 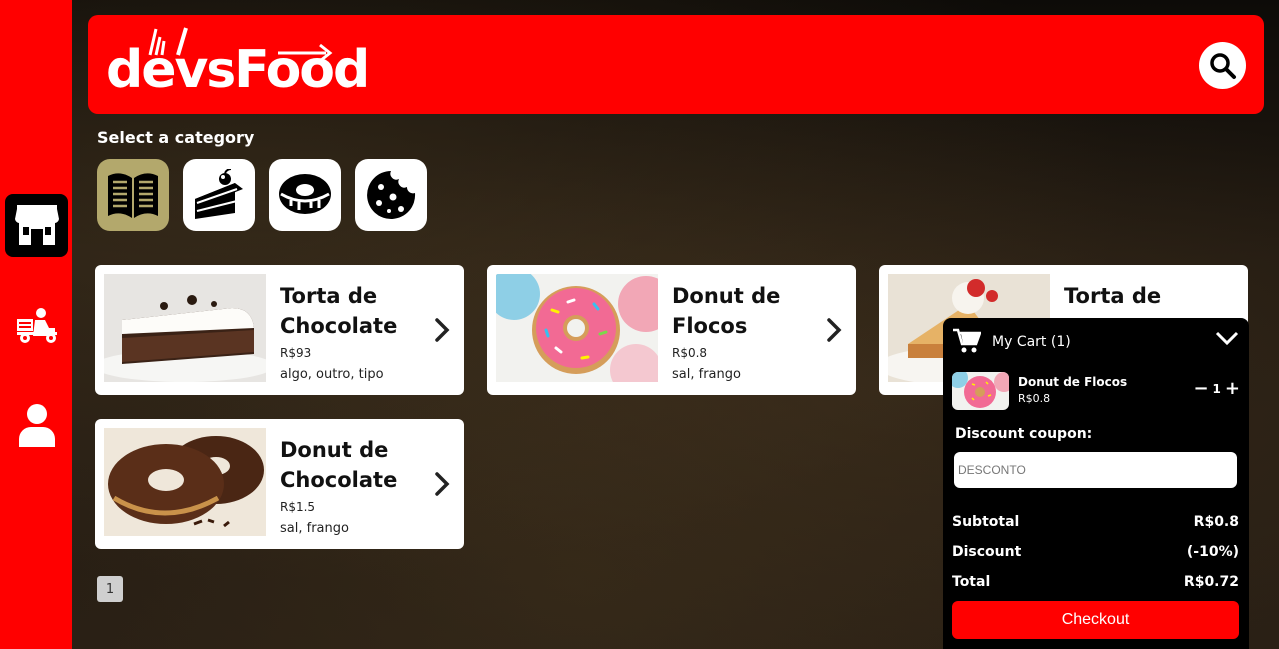 What do you see at coordinates (980, 391) in the screenshot?
I see `cart-item-image` at bounding box center [980, 391].